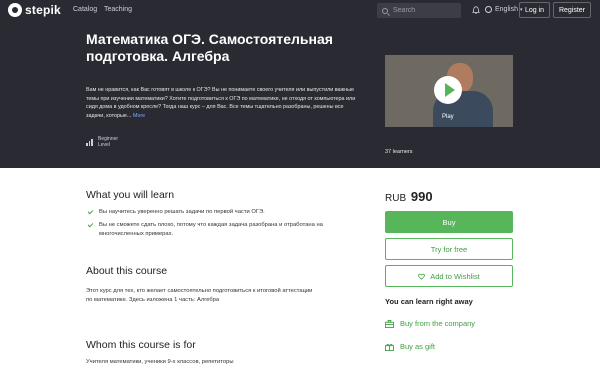  I want to click on search-input, so click(425, 10).